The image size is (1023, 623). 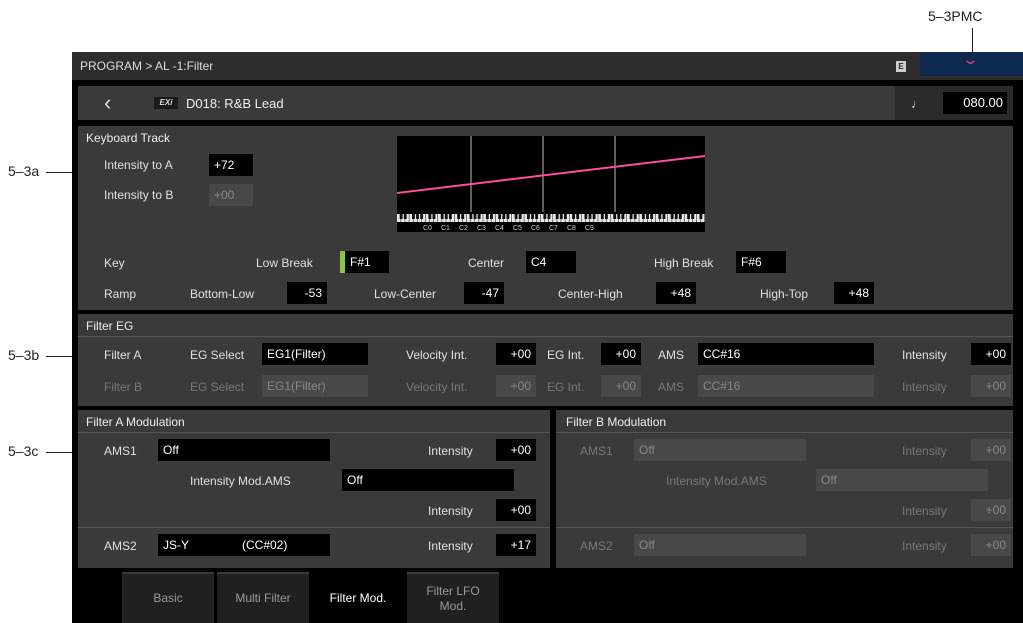 I want to click on center-high-value: +48, so click(x=676, y=293).